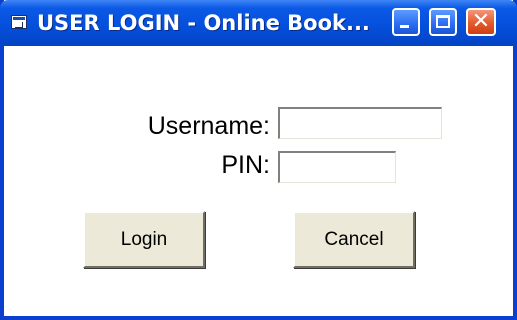 This screenshot has width=517, height=320. What do you see at coordinates (354, 239) in the screenshot?
I see `cancel-button: Cancel` at bounding box center [354, 239].